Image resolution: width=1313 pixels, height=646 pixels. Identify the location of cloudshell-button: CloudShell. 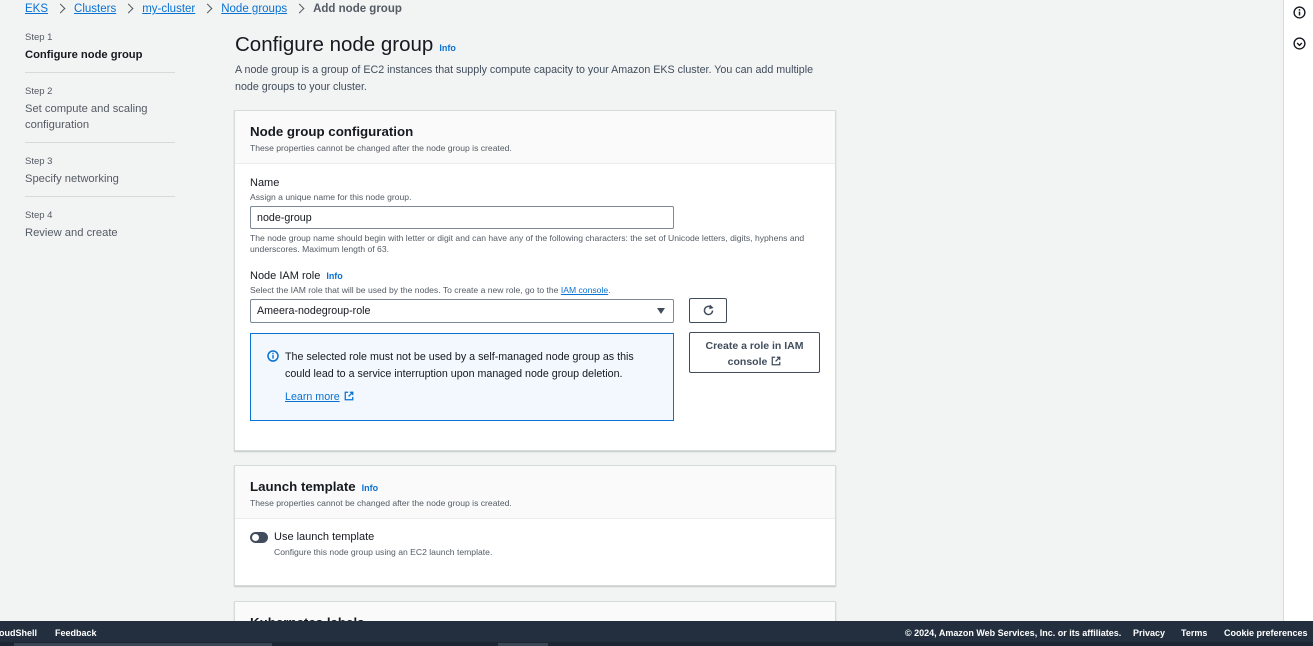
(18, 633).